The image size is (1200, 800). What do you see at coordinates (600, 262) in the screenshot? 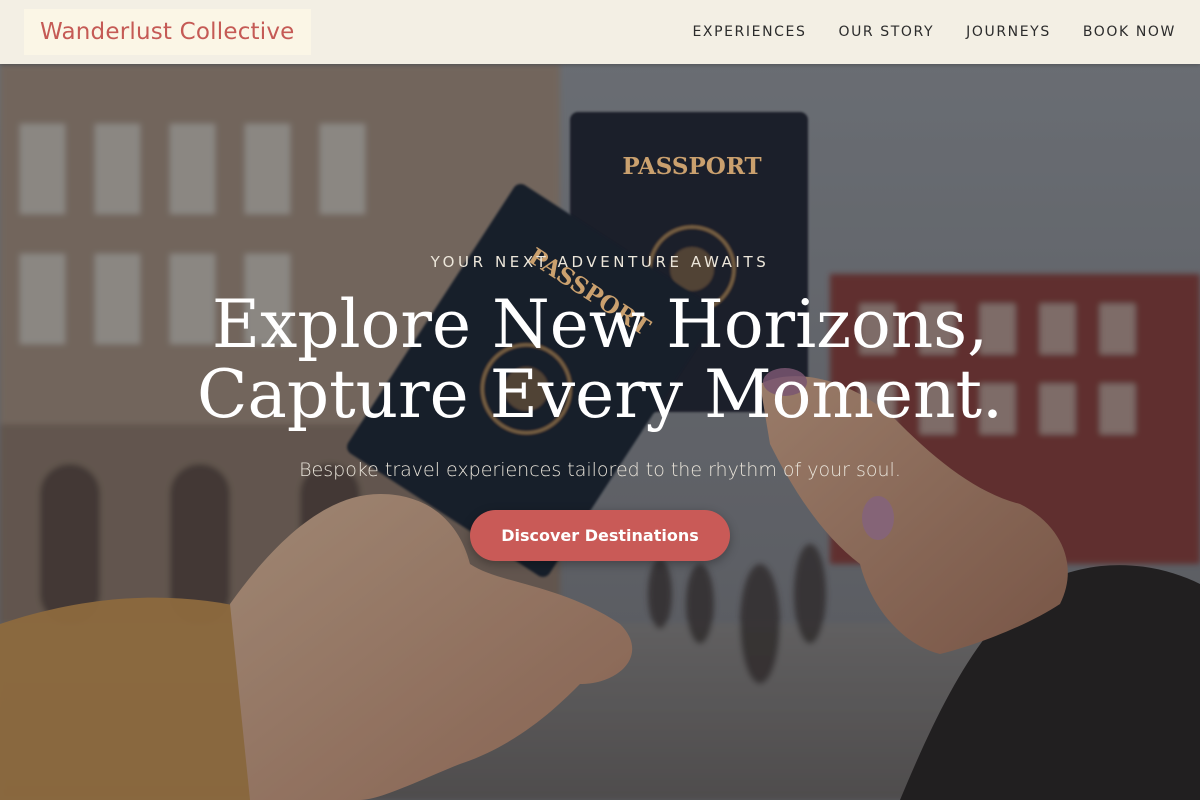
I see `hero-kicker: YOUR NEXT ADVENTURE AWAITS` at bounding box center [600, 262].